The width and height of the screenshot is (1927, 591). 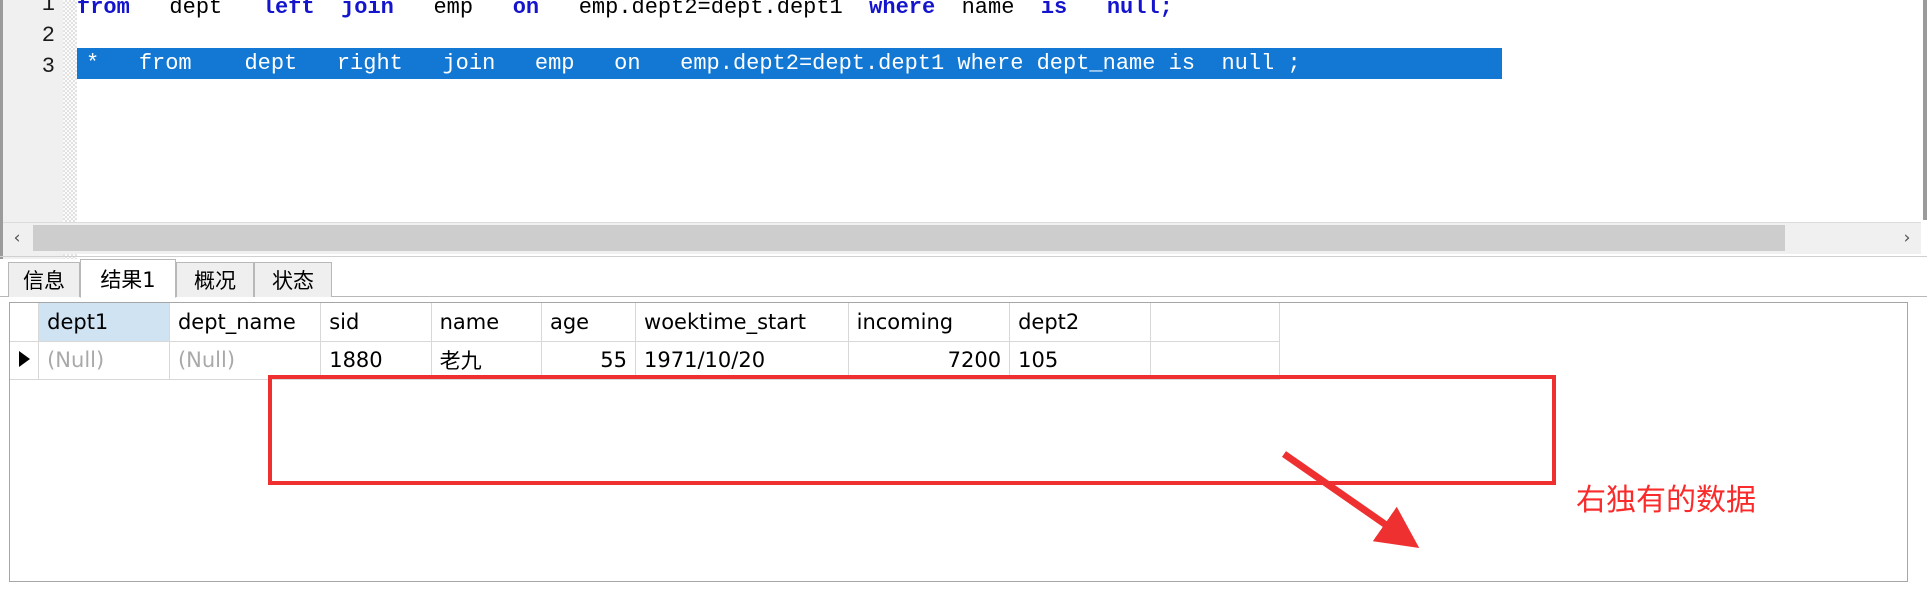 I want to click on current-row-marker, so click(x=25, y=360).